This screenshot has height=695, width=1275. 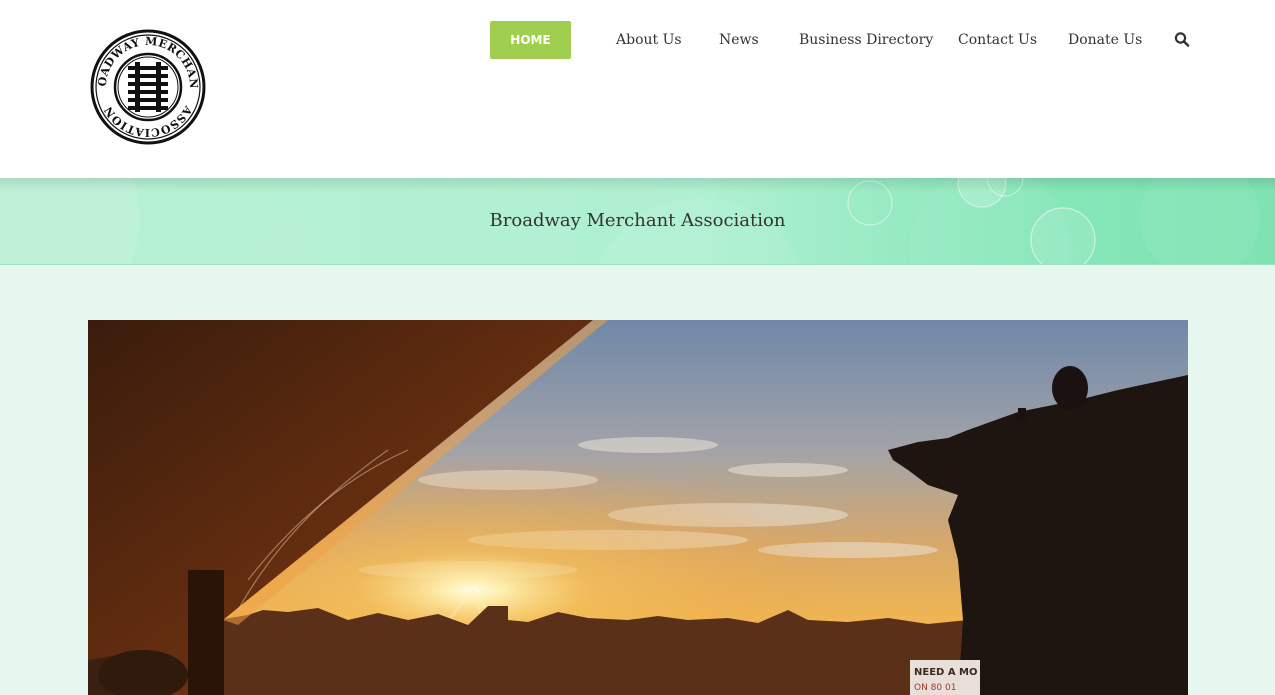 I want to click on page-title: Broadway Merchant Association, so click(x=637, y=220).